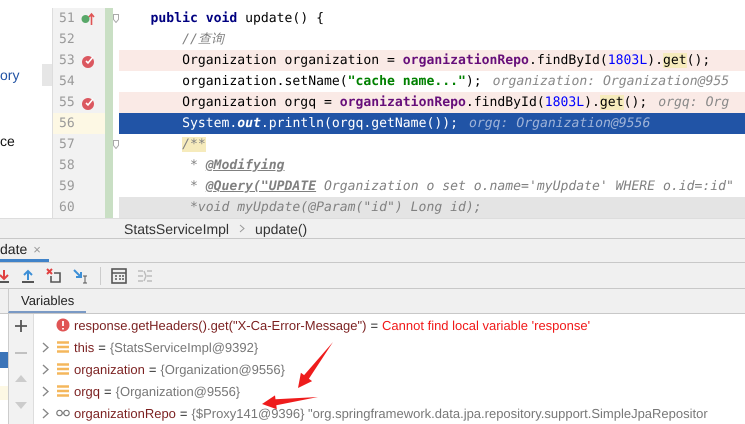 The image size is (745, 424). I want to click on line-number: 55, so click(67, 102).